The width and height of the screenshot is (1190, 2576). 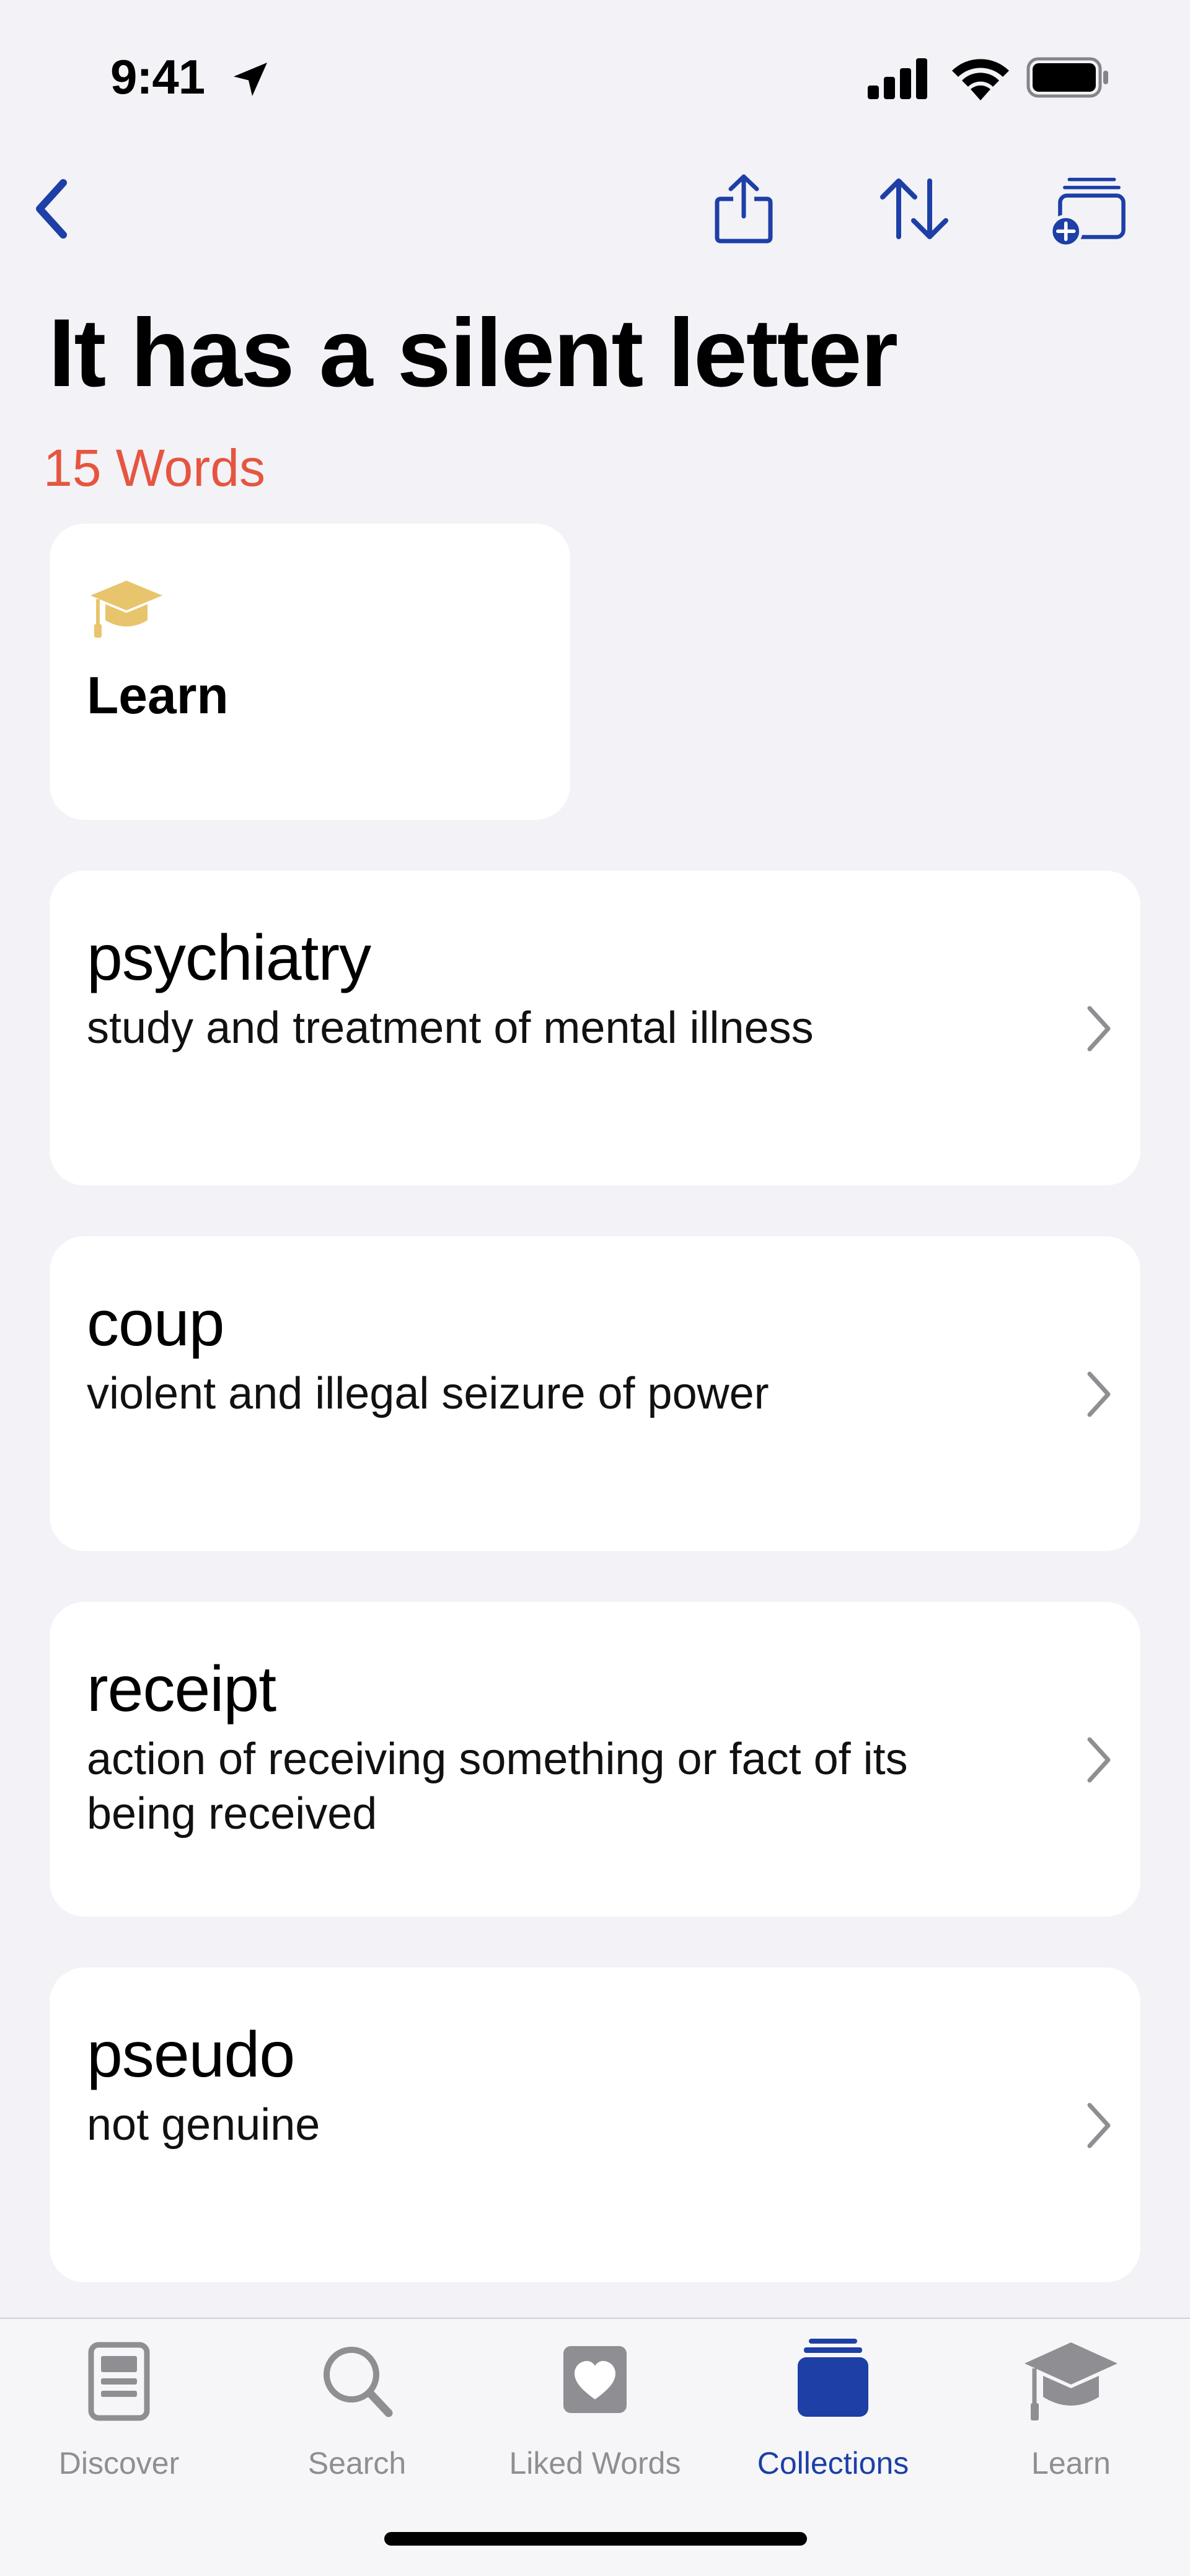 I want to click on word-title: pseudo, so click(x=191, y=2055).